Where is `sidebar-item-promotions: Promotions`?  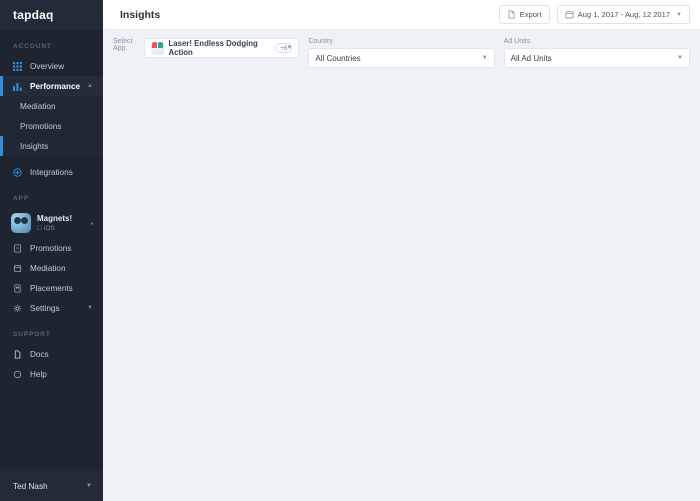 sidebar-item-promotions: Promotions is located at coordinates (51, 126).